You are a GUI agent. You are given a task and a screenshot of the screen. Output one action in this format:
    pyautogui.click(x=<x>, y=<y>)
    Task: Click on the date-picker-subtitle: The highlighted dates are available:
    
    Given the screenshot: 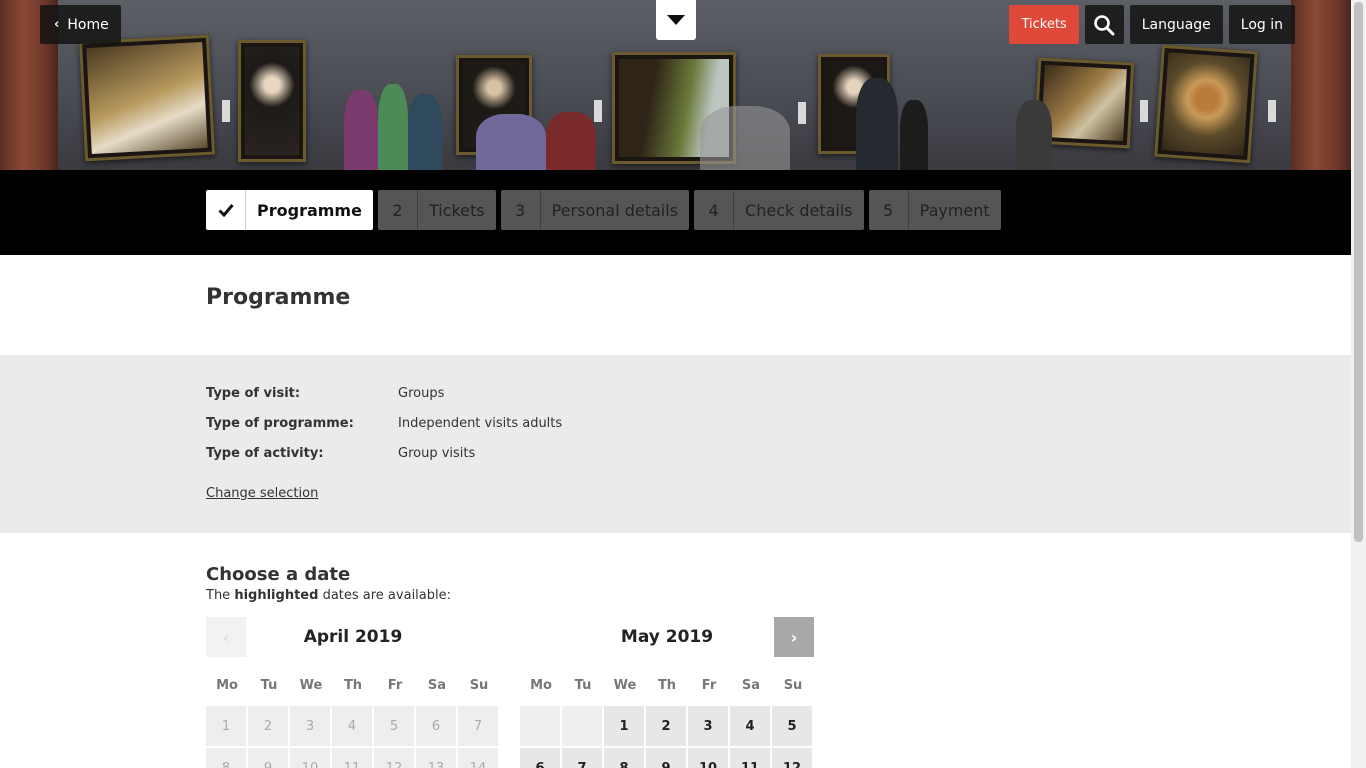 What is the action you would take?
    pyautogui.click(x=328, y=595)
    